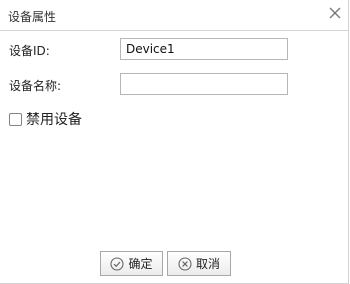 This screenshot has width=350, height=284. Describe the element at coordinates (204, 49) in the screenshot. I see `device-id-input` at that location.